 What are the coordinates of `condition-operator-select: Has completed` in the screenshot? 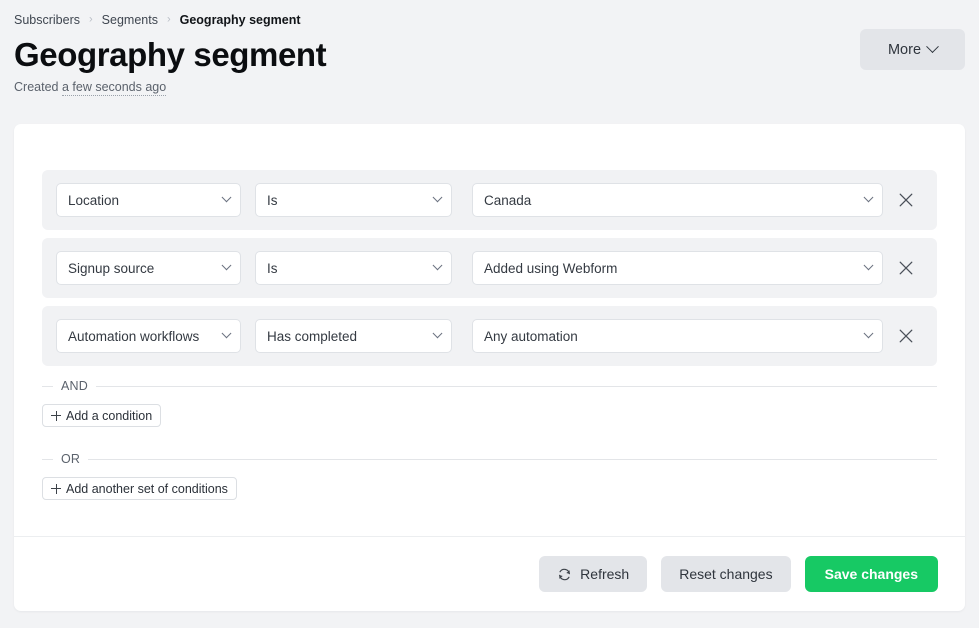 It's located at (353, 336).